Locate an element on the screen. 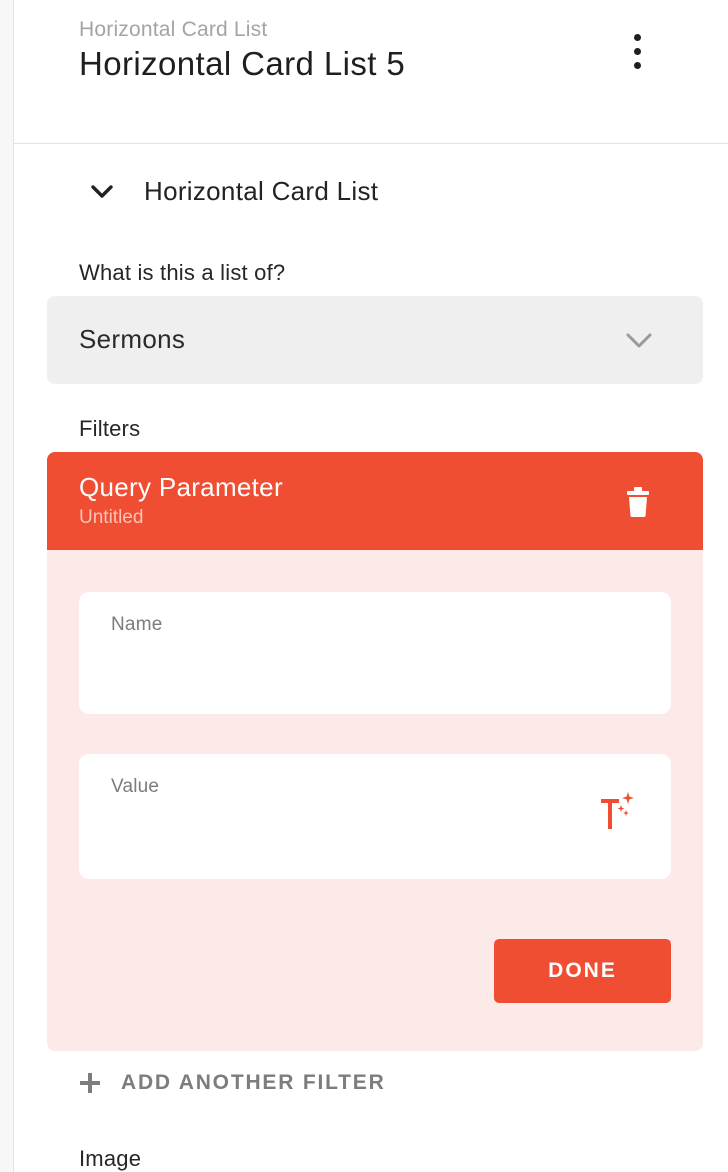 The height and width of the screenshot is (1172, 728). page-title: Horizontal Card List 5 is located at coordinates (242, 63).